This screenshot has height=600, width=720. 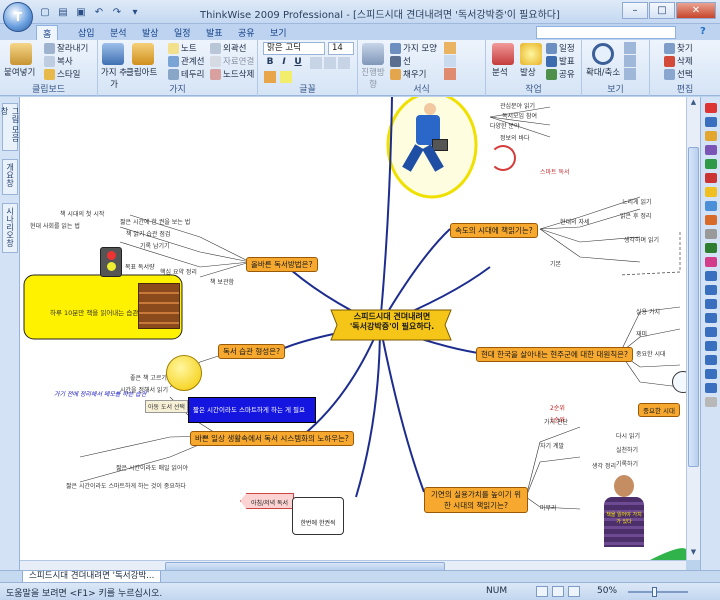 I want to click on view-fit-icon, so click(x=630, y=61).